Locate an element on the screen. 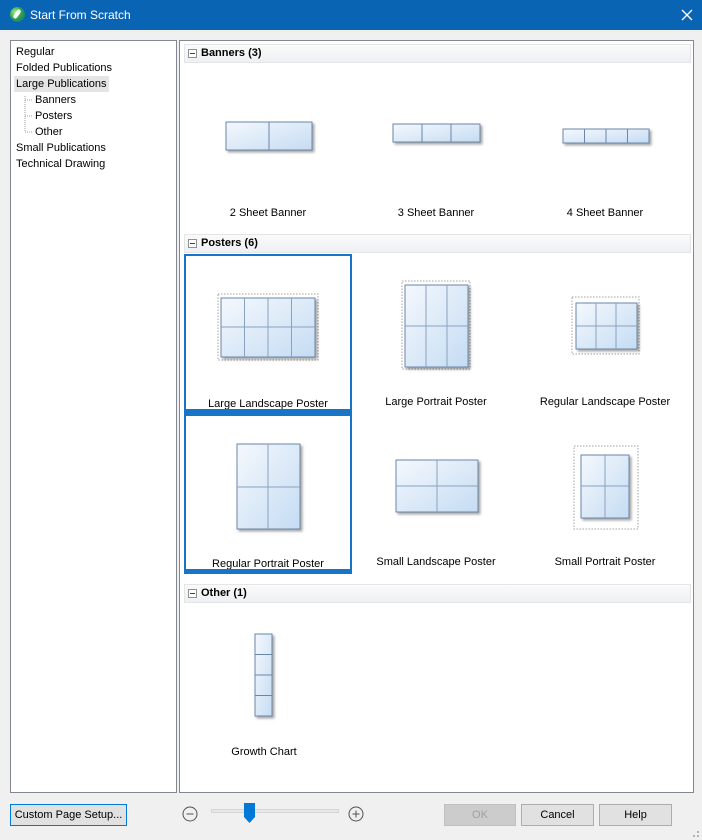 Image resolution: width=702 pixels, height=840 pixels. app-logo-icon is located at coordinates (17, 14).